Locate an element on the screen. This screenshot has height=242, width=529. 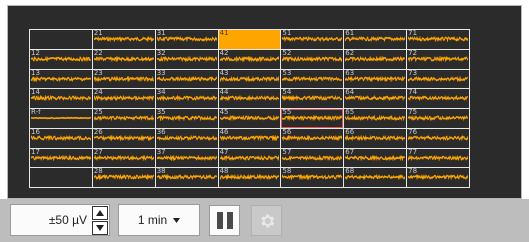
electrode-cell: 12 is located at coordinates (61, 59).